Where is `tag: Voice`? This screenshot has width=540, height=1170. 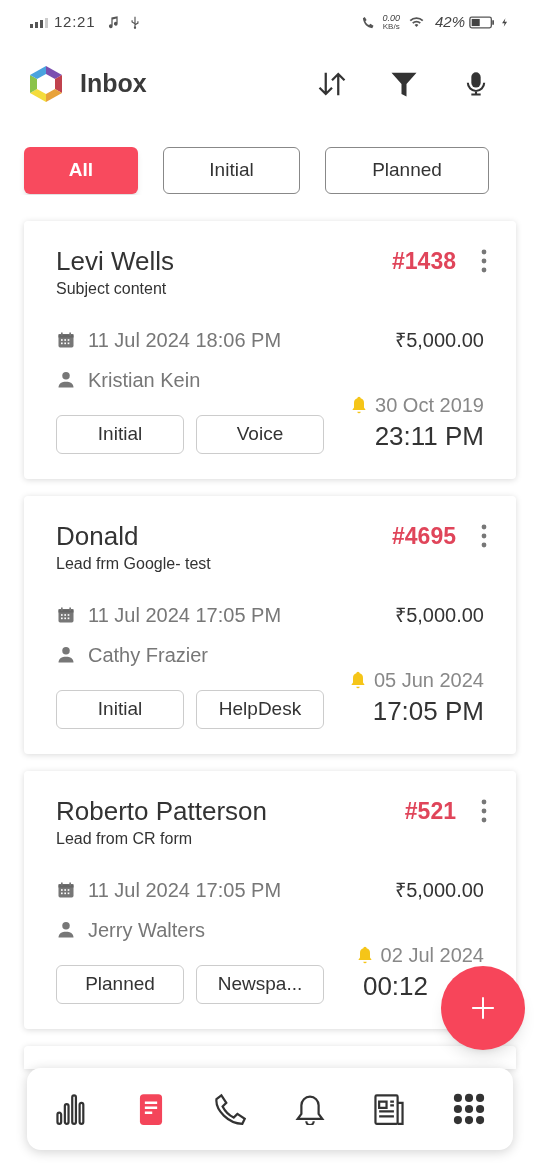 tag: Voice is located at coordinates (260, 434).